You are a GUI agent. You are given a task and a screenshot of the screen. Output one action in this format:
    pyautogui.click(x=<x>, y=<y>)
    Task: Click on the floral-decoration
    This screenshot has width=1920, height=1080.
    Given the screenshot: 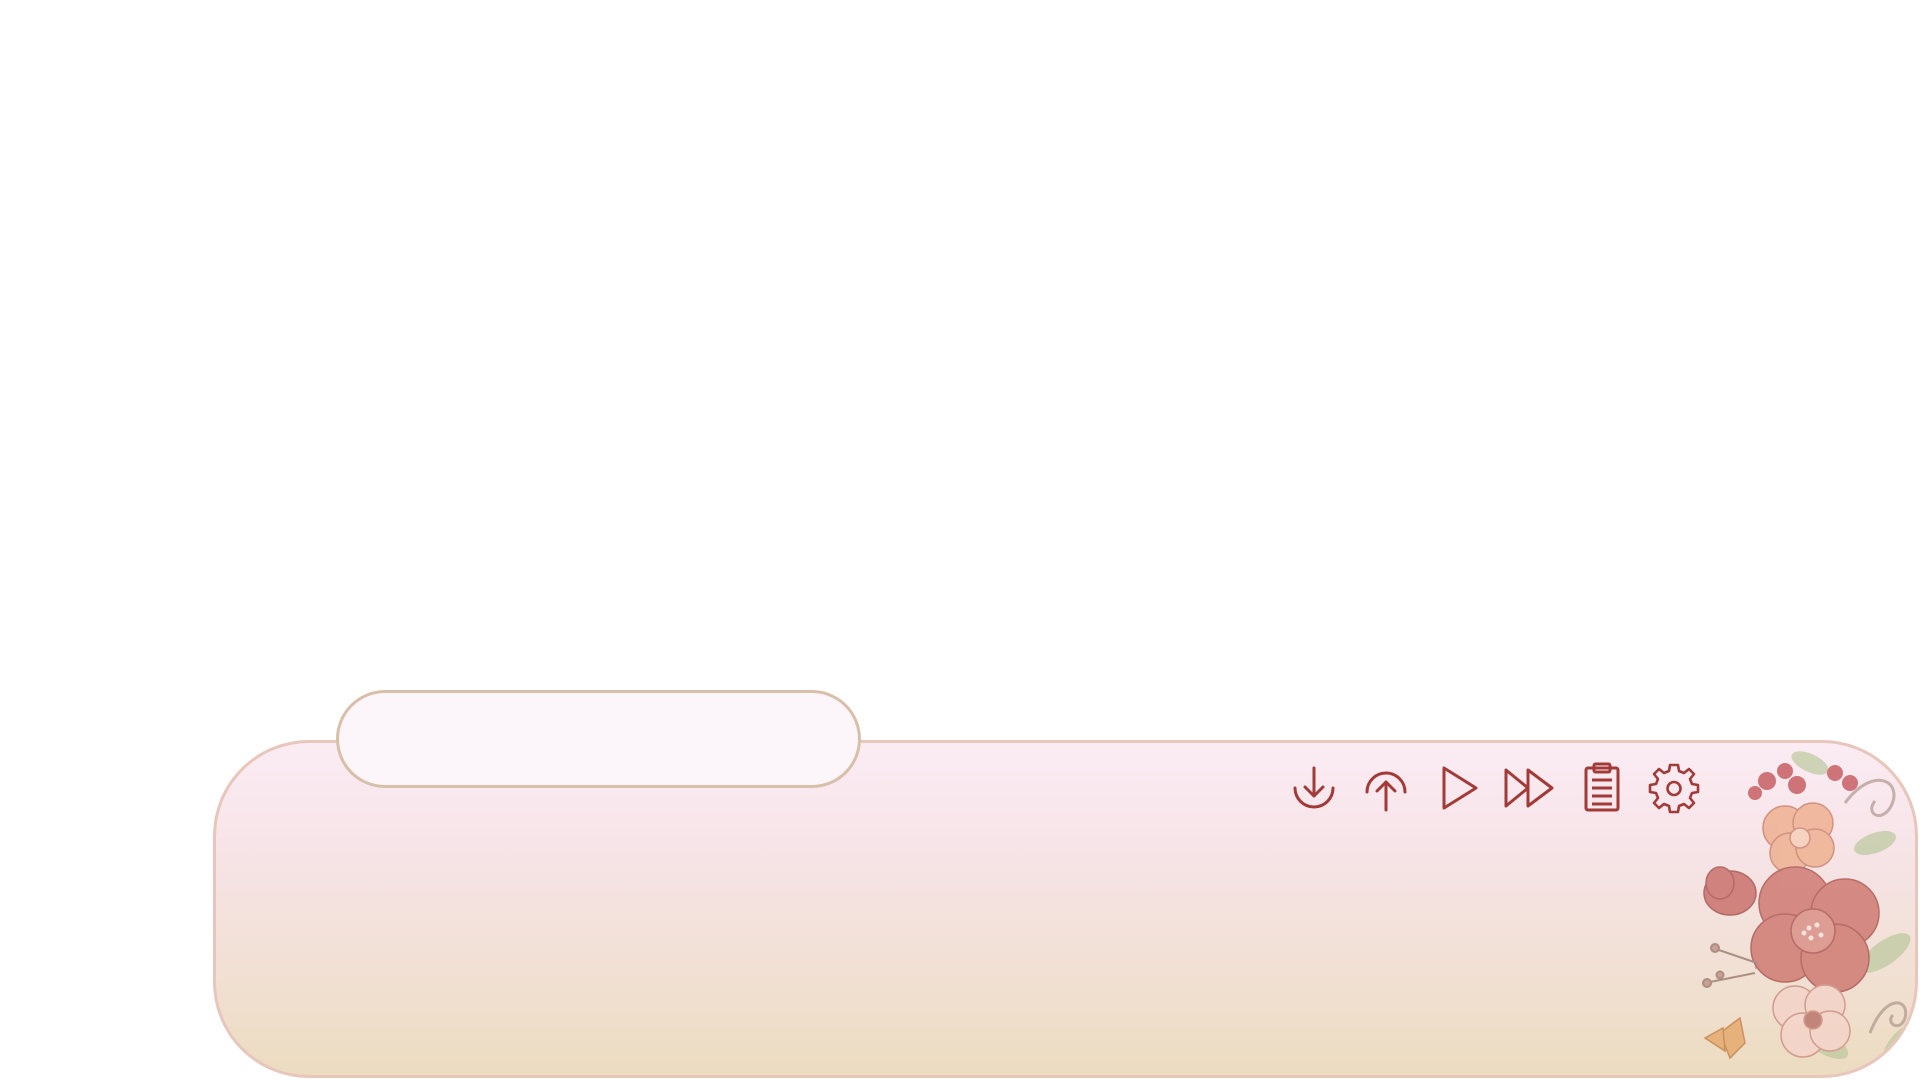 What is the action you would take?
    pyautogui.click(x=1808, y=907)
    